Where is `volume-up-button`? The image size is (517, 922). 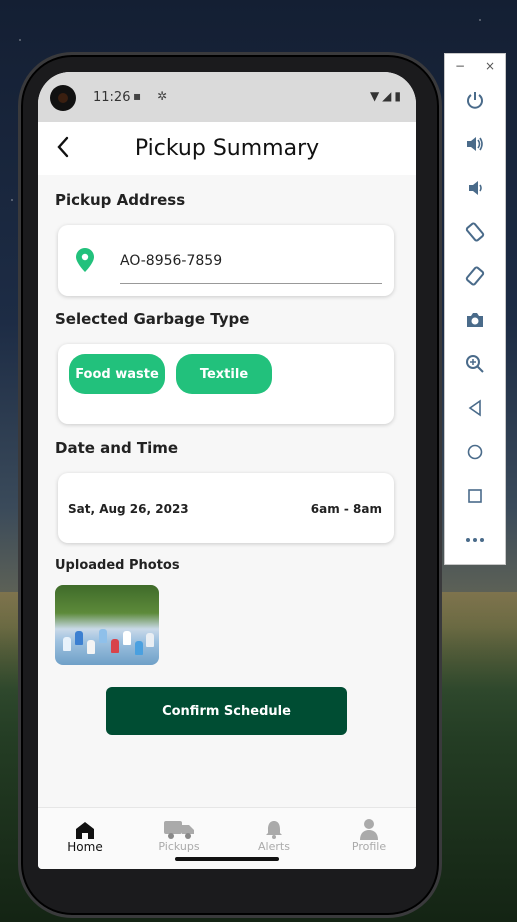 volume-up-button is located at coordinates (475, 144).